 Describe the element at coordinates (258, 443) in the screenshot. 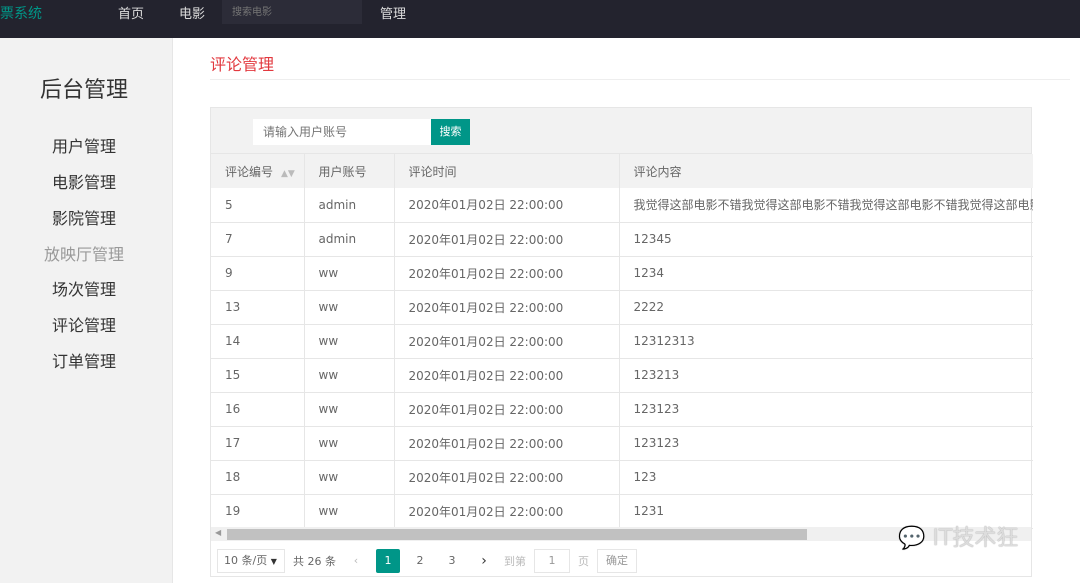

I see `cell-comment-id: 17` at that location.